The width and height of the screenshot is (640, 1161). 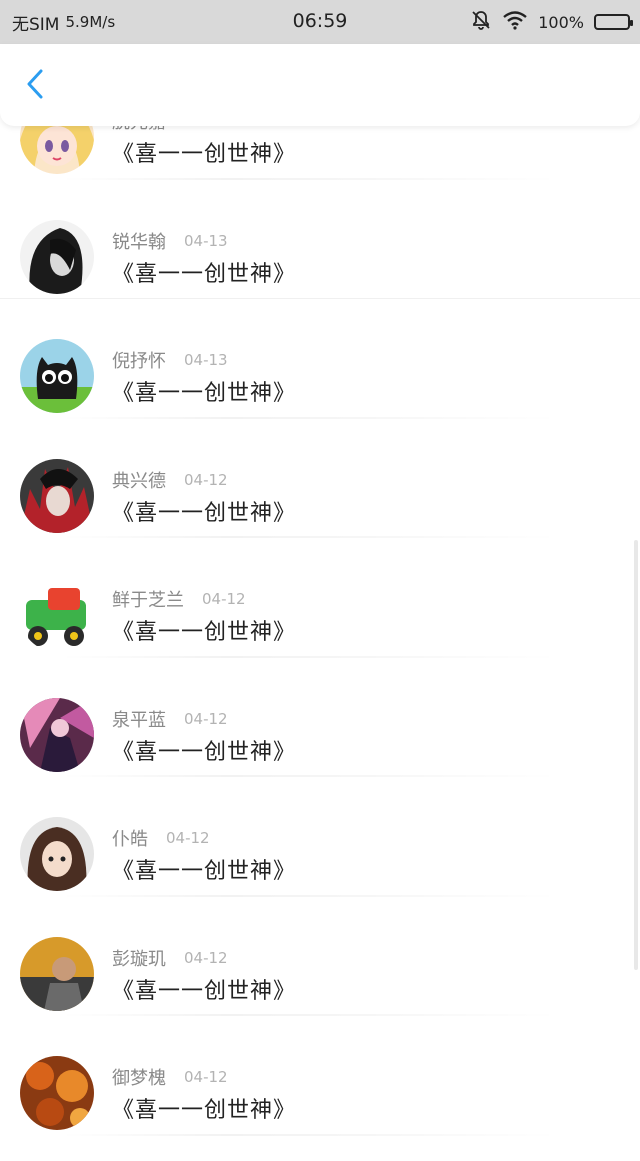 I want to click on list-item: 典兴德 04-12 《喜一一创世神》, so click(x=320, y=478).